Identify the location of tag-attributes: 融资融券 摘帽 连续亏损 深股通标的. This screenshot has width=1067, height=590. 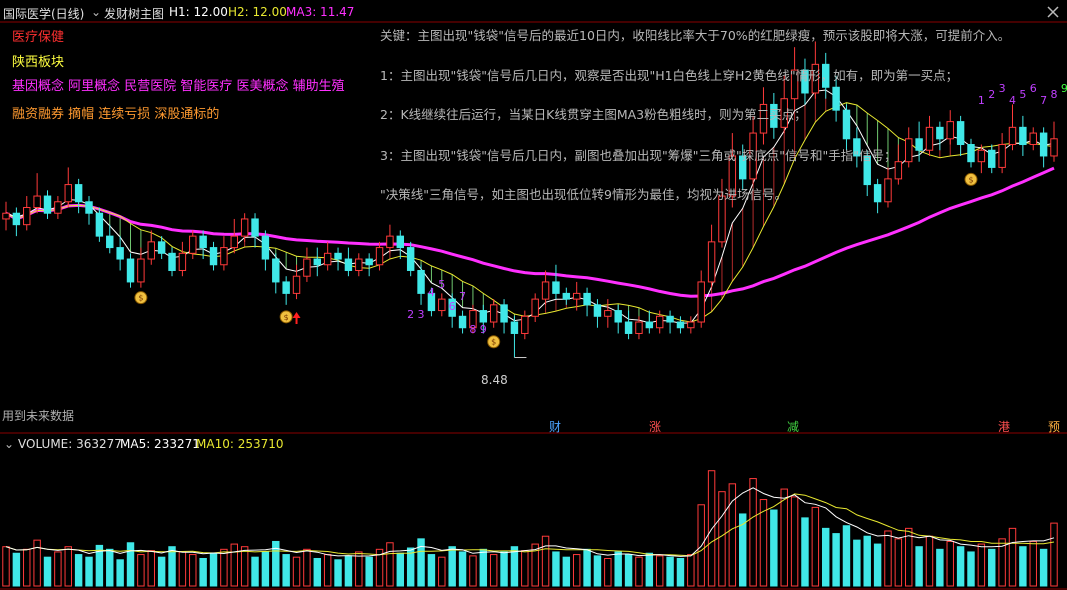
(115, 112).